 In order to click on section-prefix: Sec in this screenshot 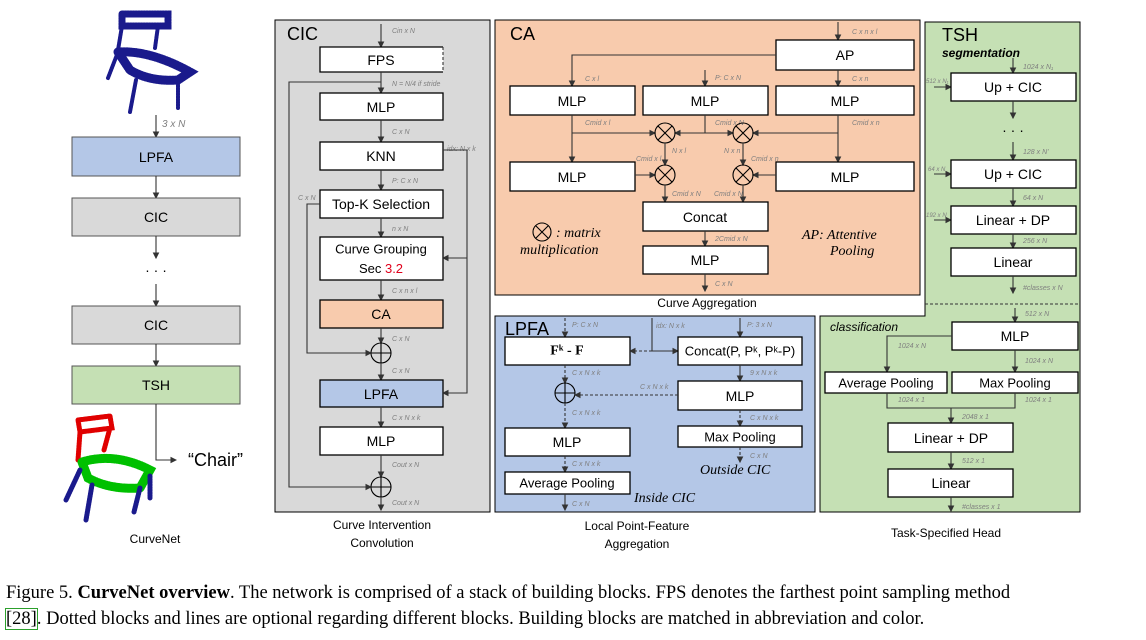, I will do `click(372, 268)`.